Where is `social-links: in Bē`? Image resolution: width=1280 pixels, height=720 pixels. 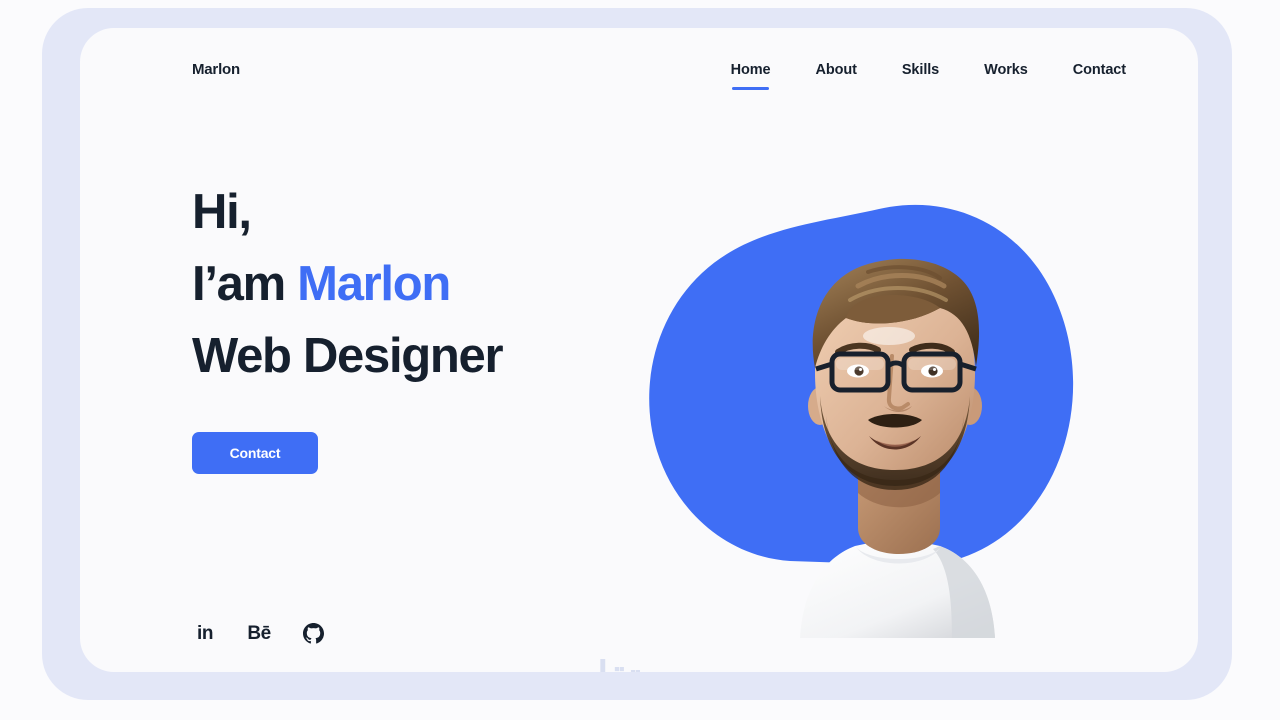
social-links: in Bē is located at coordinates (259, 633).